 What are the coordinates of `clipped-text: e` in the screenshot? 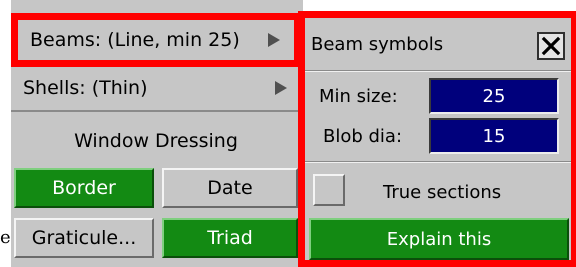 It's located at (5, 237).